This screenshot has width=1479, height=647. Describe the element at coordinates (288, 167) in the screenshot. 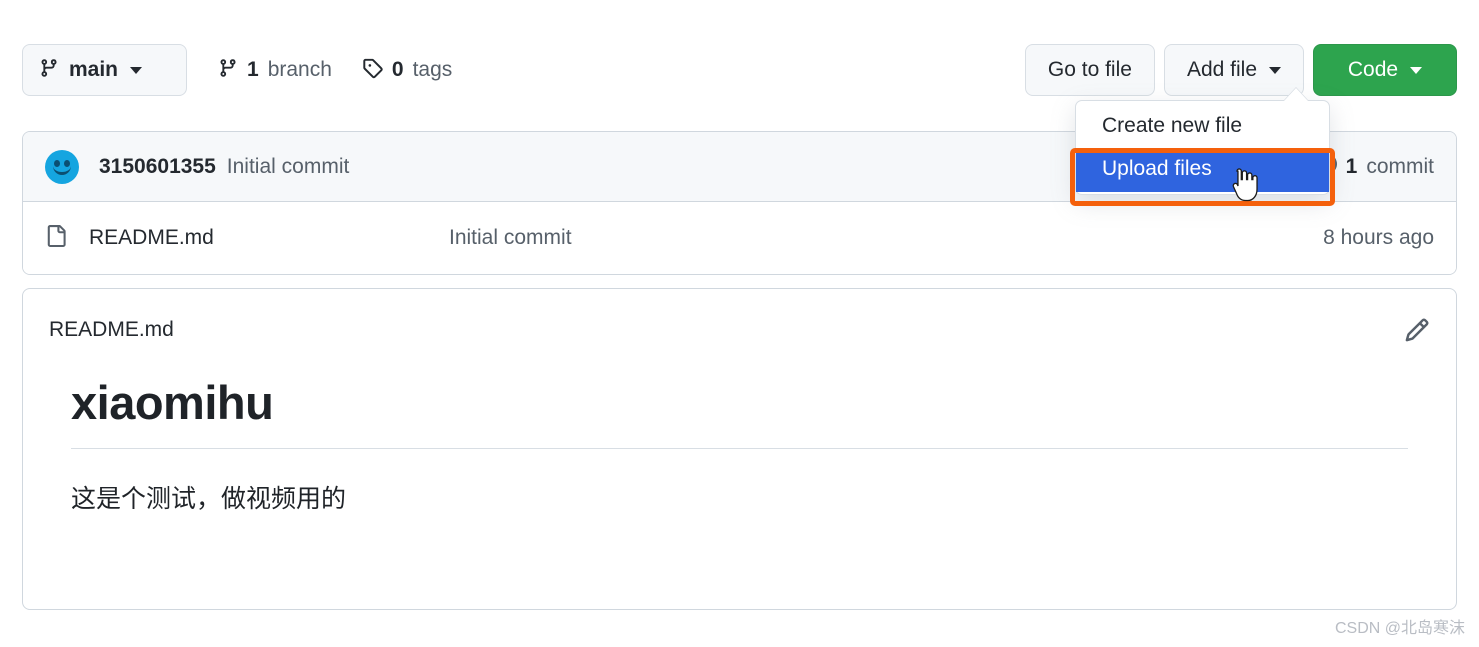

I see `commit-message: Initial commit` at that location.